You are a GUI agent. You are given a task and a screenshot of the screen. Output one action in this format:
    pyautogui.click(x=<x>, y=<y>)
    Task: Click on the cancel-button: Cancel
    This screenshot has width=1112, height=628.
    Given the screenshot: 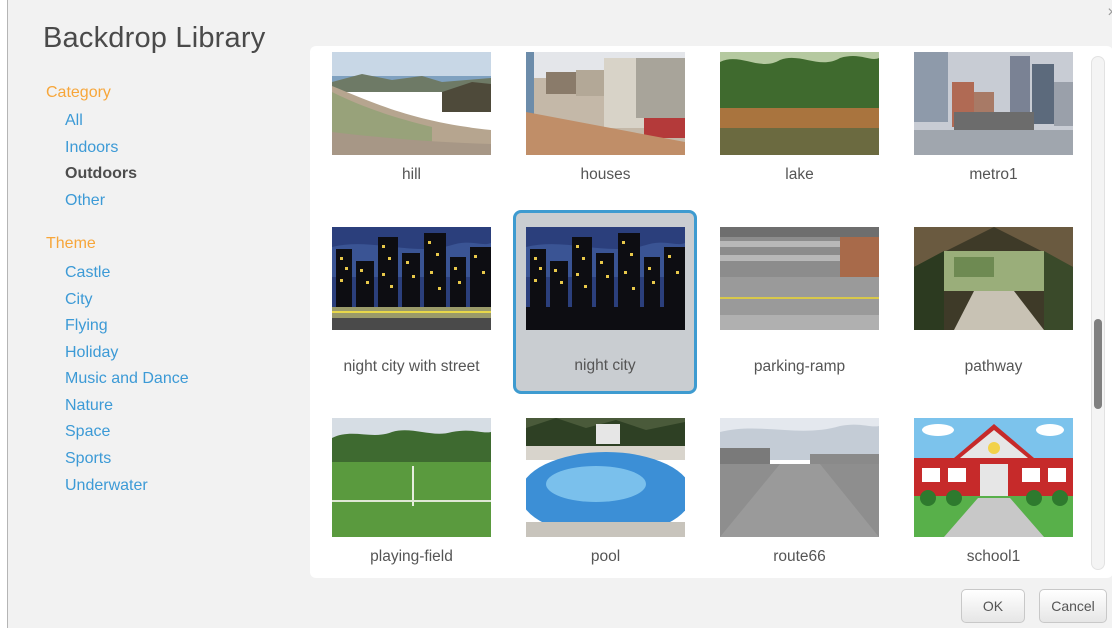 What is the action you would take?
    pyautogui.click(x=1073, y=606)
    